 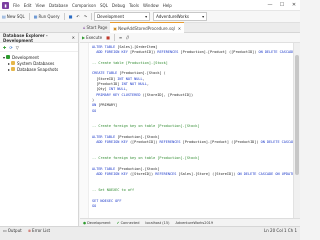 I want to click on panel-header: Database Explorer - Development ✕, so click(x=39, y=38).